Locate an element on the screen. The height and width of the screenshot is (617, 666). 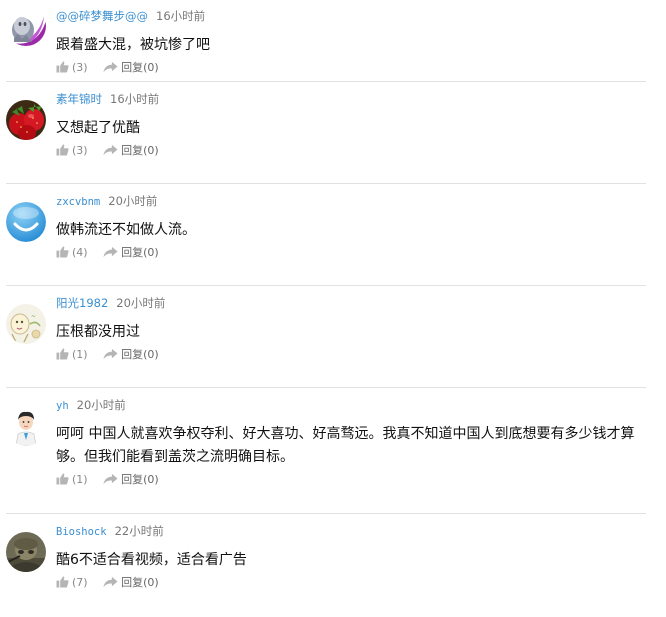
ghost-on-purple-avatar is located at coordinates (26, 26).